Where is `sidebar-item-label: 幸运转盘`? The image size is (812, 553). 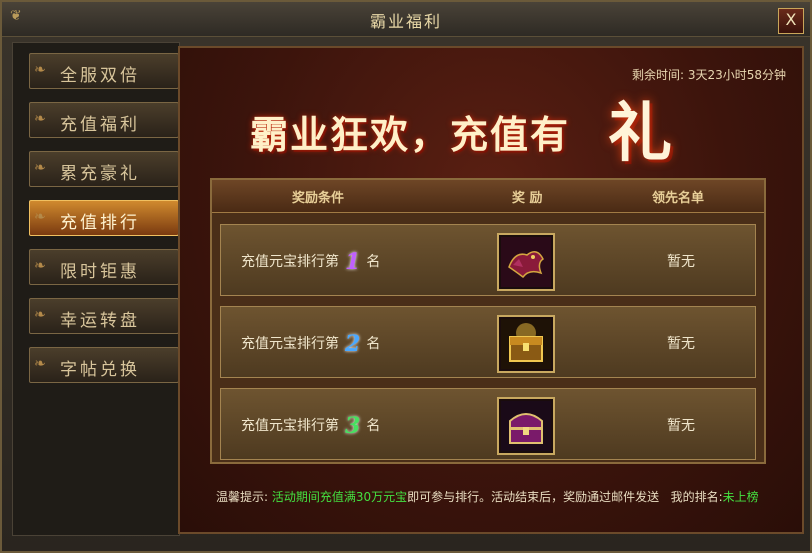
sidebar-item-label: 幸运转盘 is located at coordinates (100, 321).